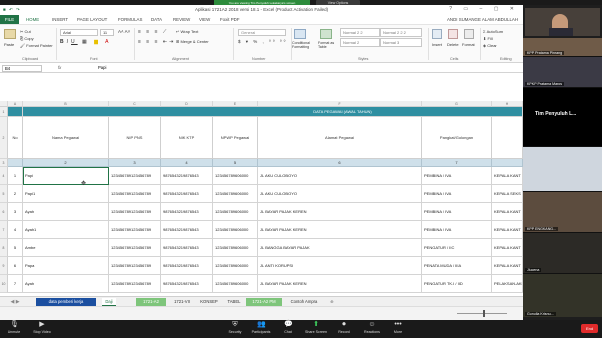 This screenshot has height=338, width=602. What do you see at coordinates (4, 163) in the screenshot?
I see `row-header: 3` at bounding box center [4, 163].